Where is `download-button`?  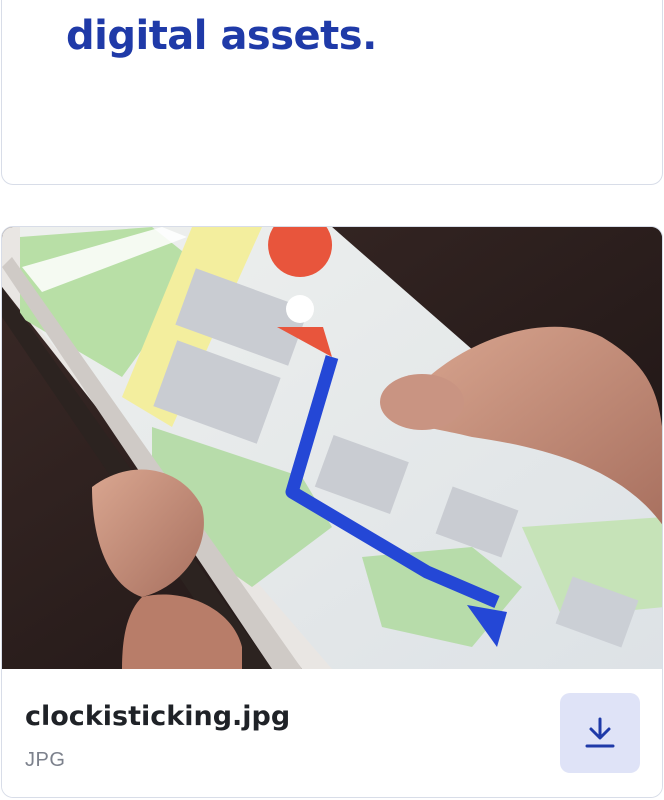 download-button is located at coordinates (600, 733).